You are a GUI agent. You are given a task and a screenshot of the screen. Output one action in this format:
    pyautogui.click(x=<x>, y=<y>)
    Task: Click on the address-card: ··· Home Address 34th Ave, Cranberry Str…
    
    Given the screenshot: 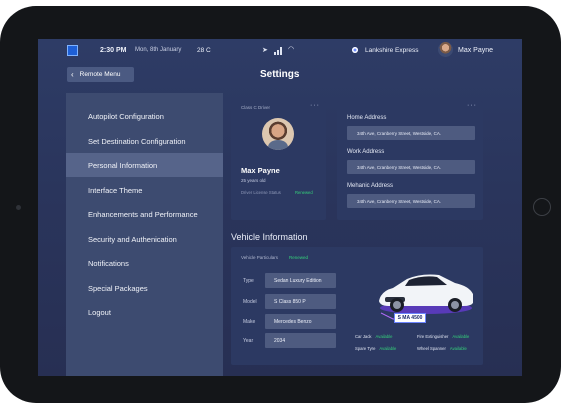 What is the action you would take?
    pyautogui.click(x=410, y=160)
    